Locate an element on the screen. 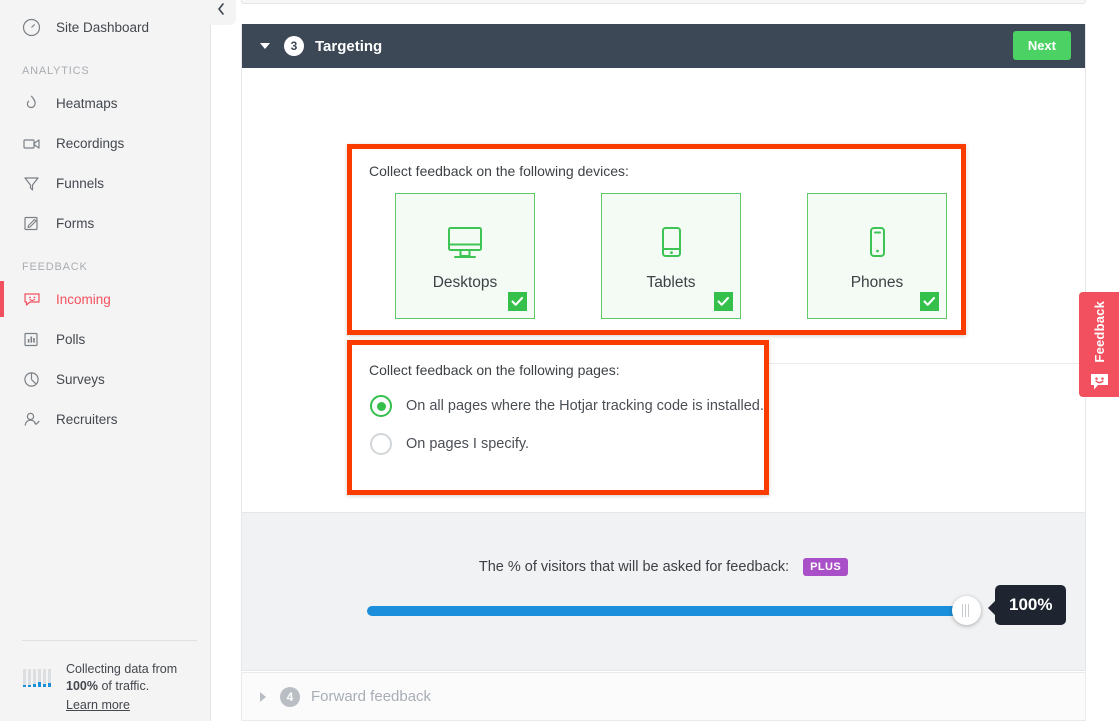 The height and width of the screenshot is (721, 1119). radio-option-specify-pages: On pages I specify. is located at coordinates (449, 444).